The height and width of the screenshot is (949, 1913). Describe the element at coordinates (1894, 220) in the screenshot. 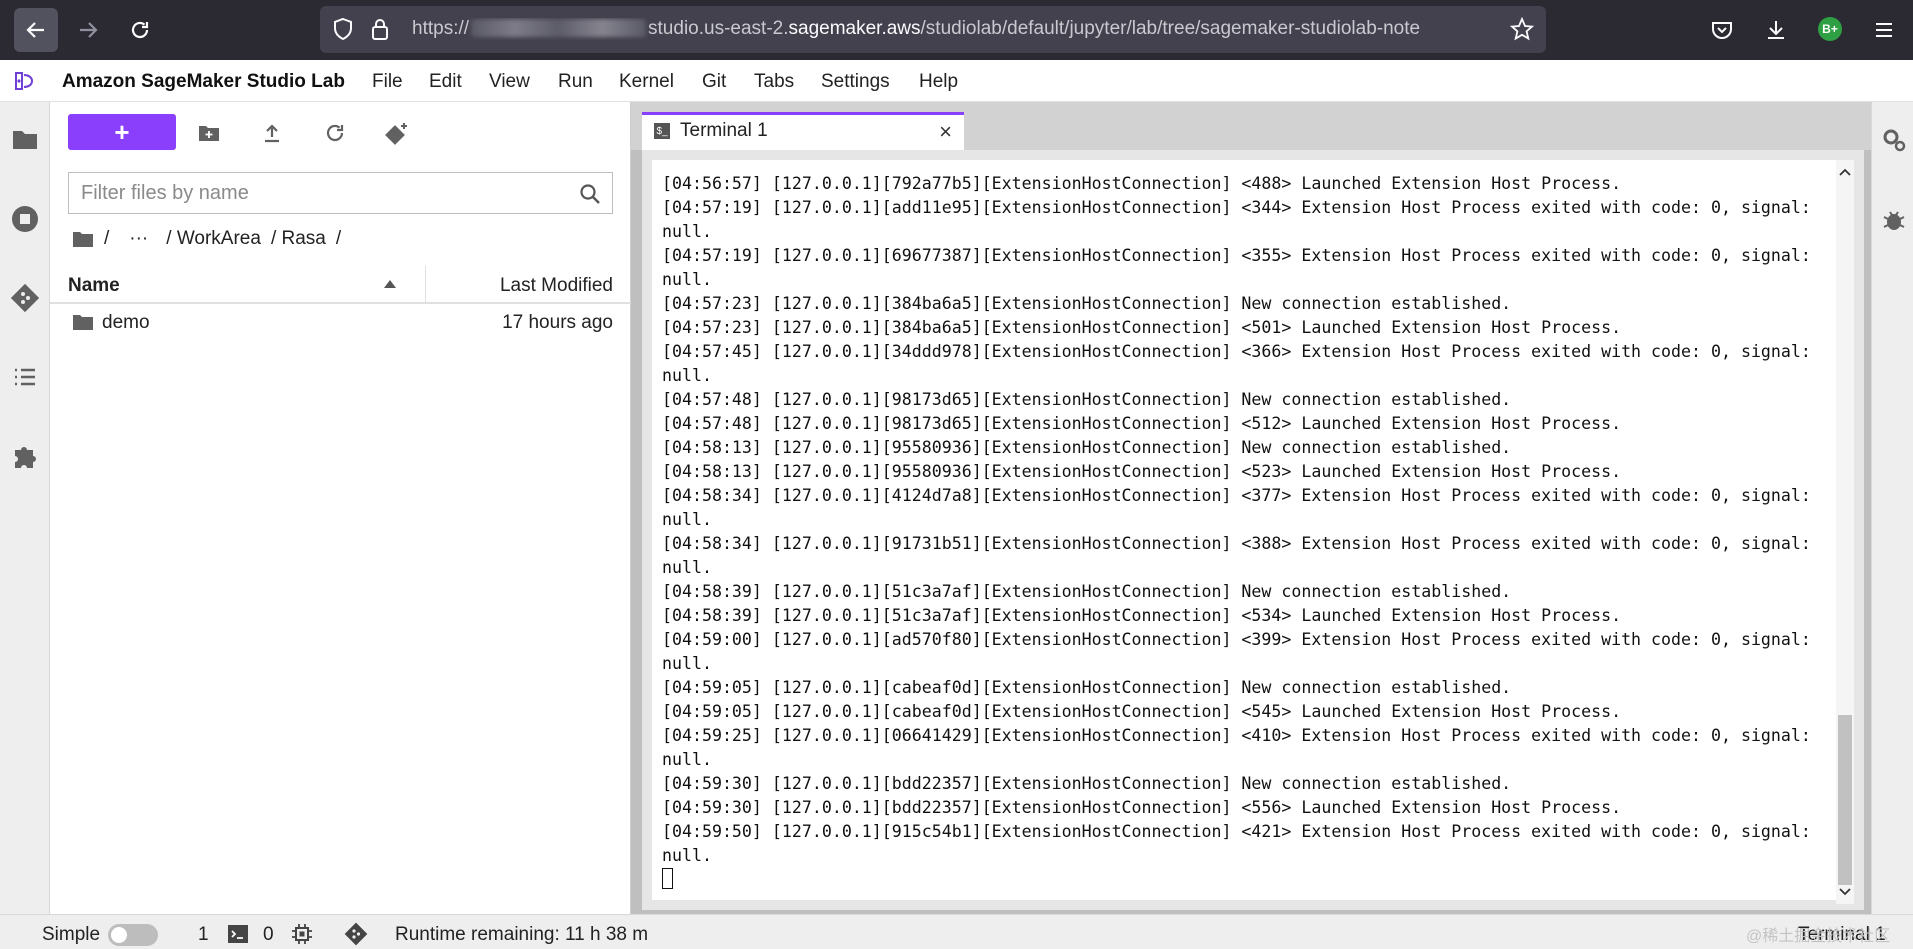

I see `debugger-icon` at that location.